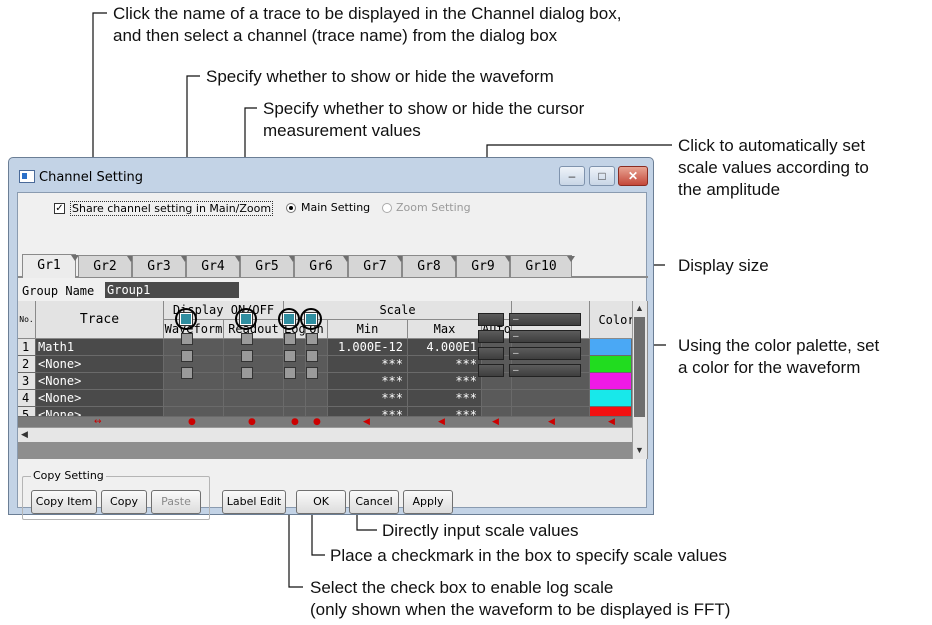 The width and height of the screenshot is (932, 625). Describe the element at coordinates (428, 502) in the screenshot. I see `apply-button: Apply` at that location.